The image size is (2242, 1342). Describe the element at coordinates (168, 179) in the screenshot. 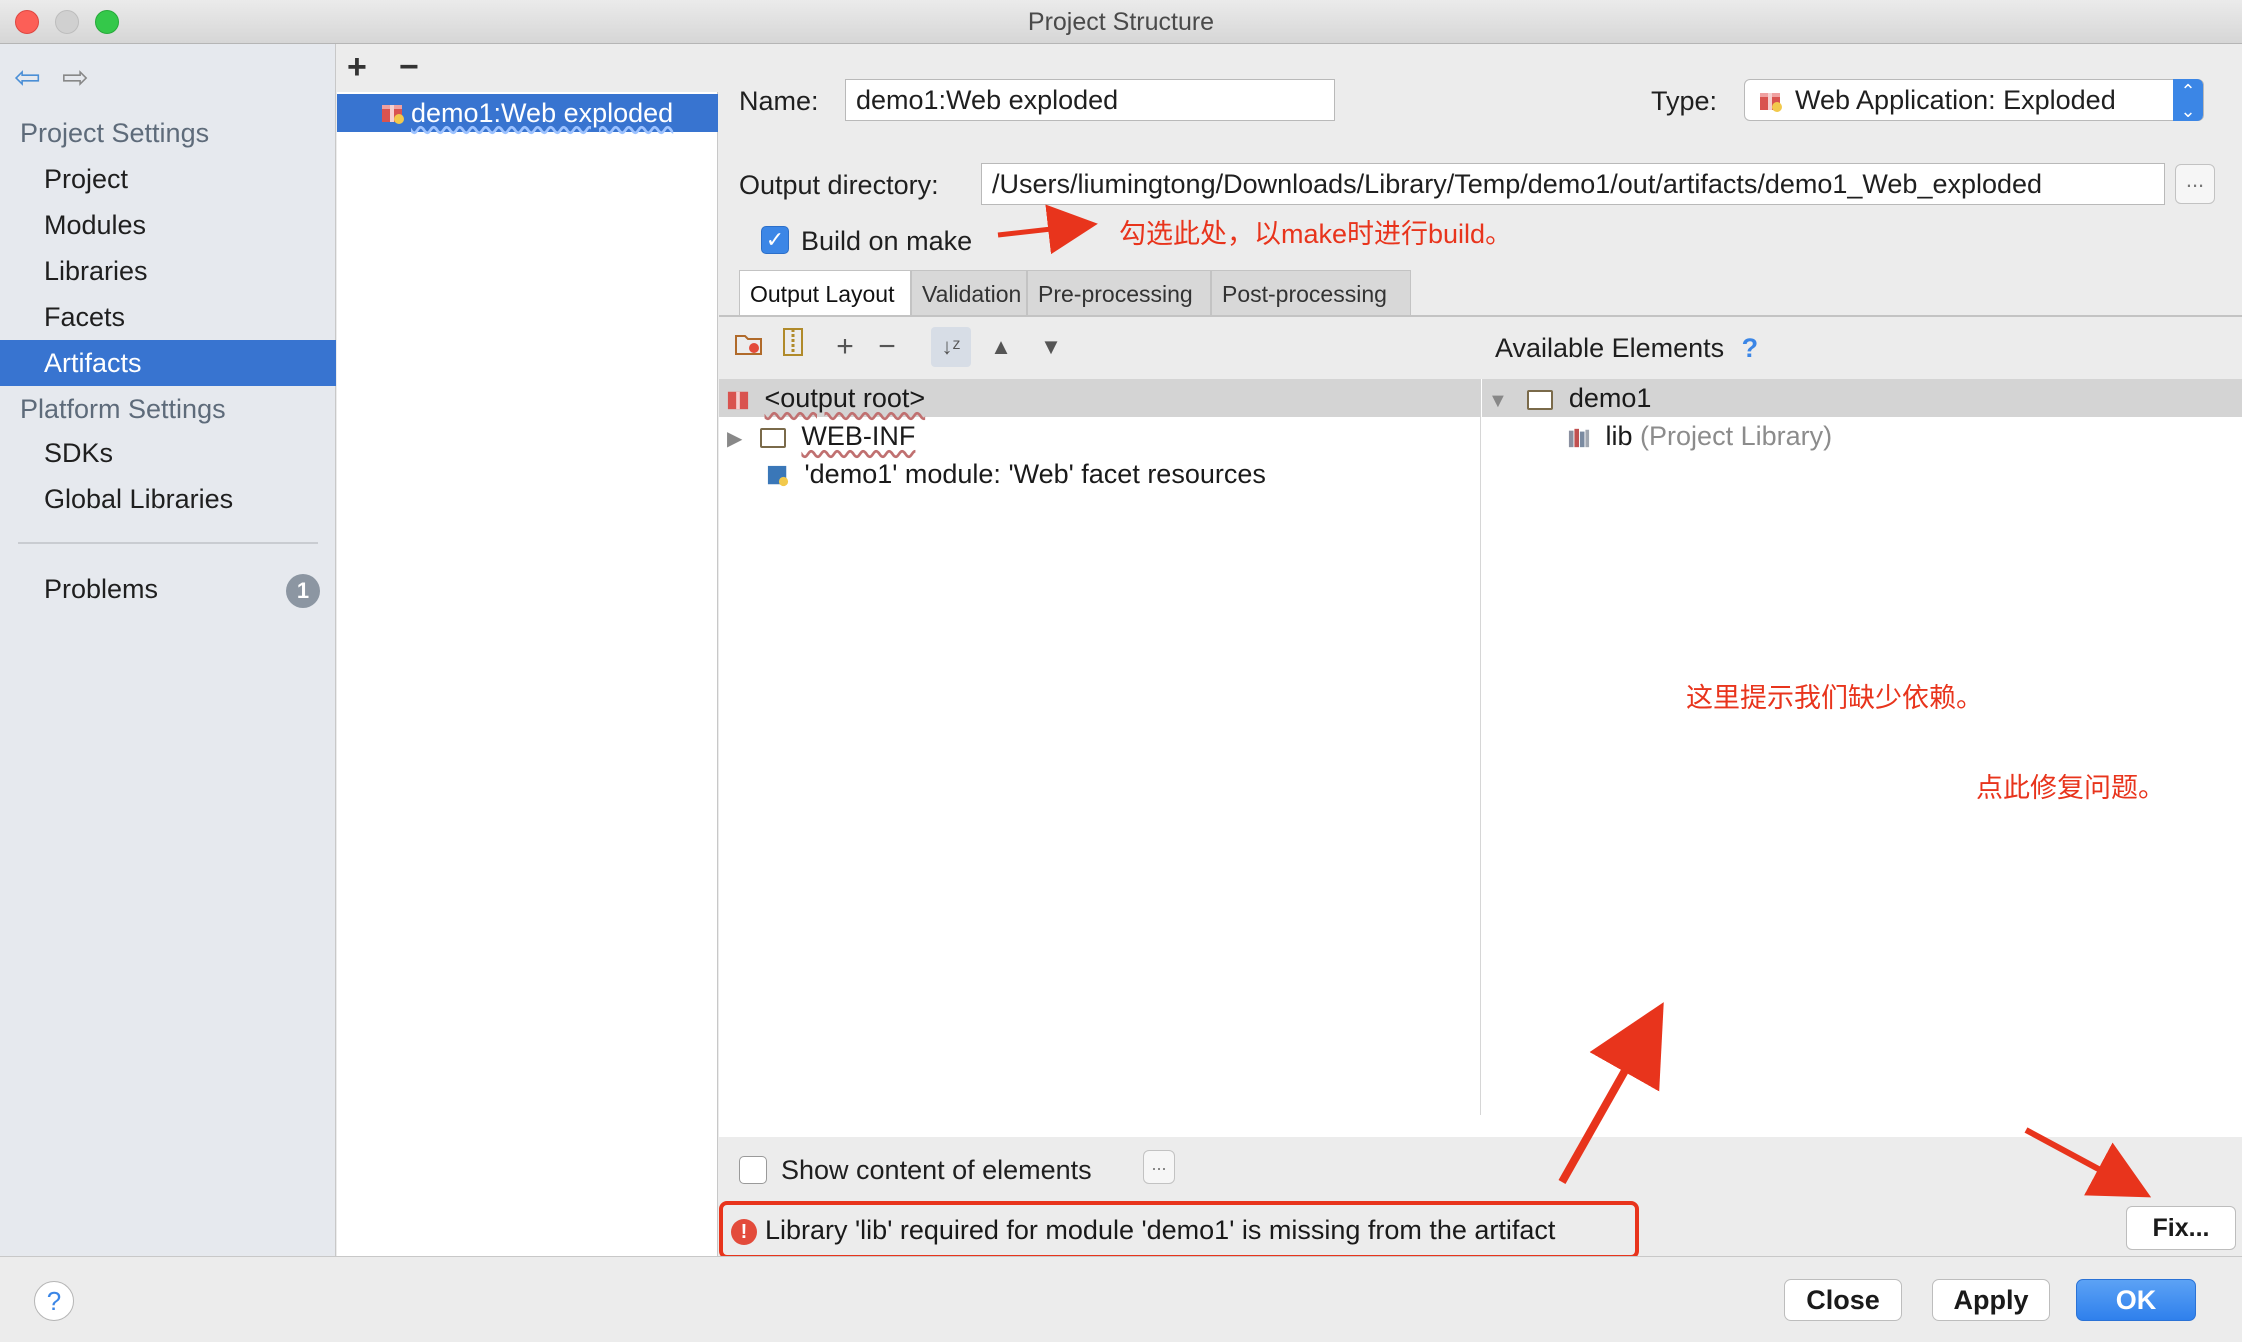

I see `sidebar-item-project: Project` at that location.